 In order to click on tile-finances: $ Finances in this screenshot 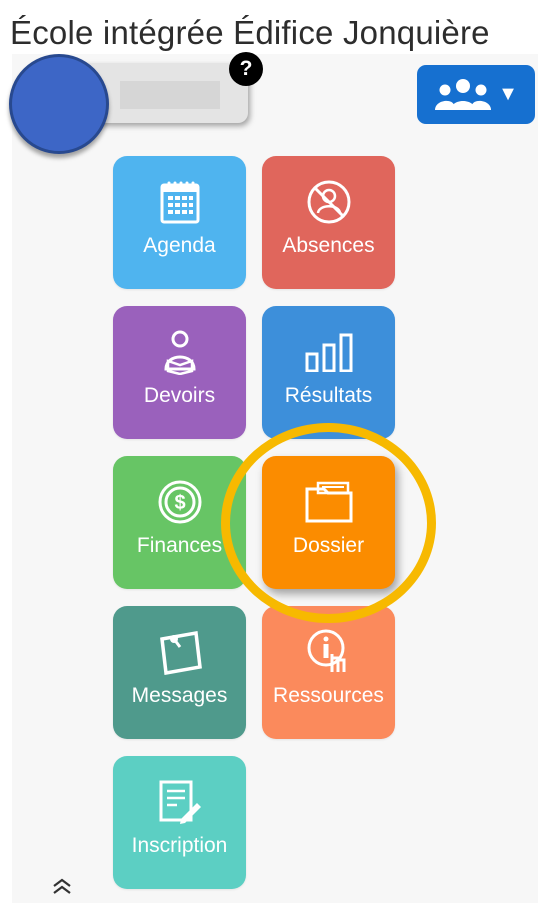, I will do `click(179, 522)`.